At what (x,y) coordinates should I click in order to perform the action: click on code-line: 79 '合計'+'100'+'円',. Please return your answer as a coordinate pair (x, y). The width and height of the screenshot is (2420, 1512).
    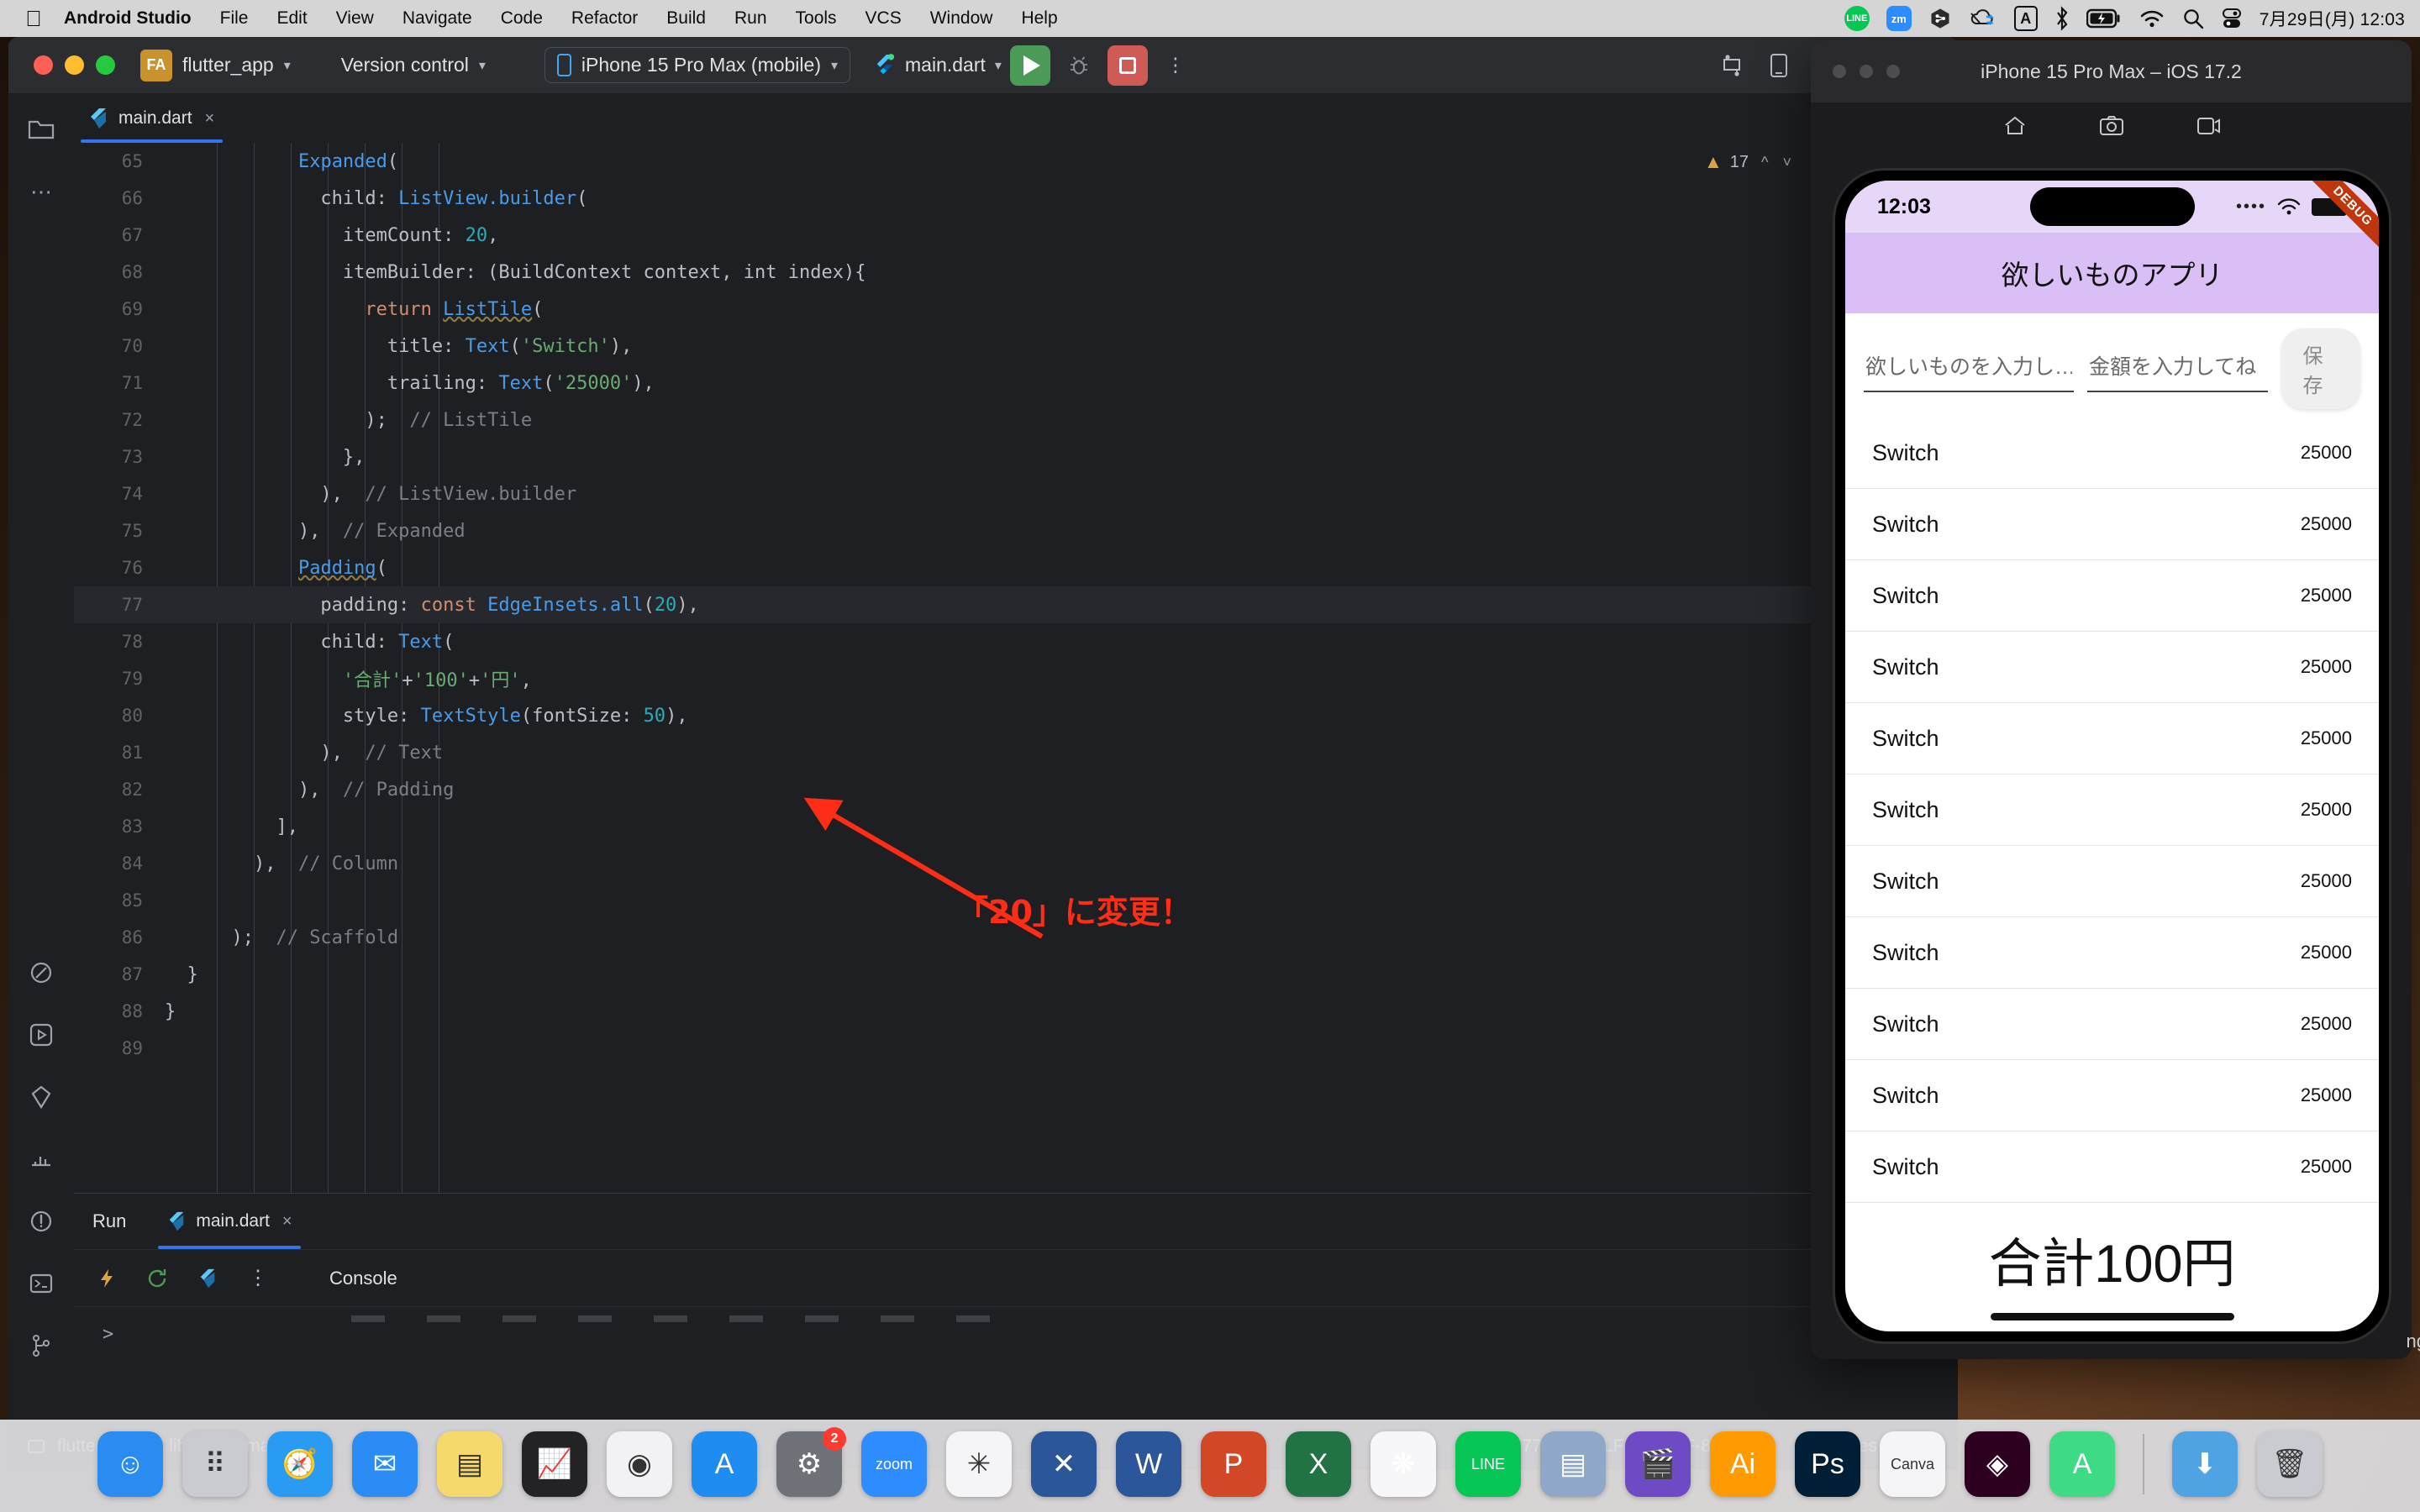
    Looking at the image, I should click on (986, 678).